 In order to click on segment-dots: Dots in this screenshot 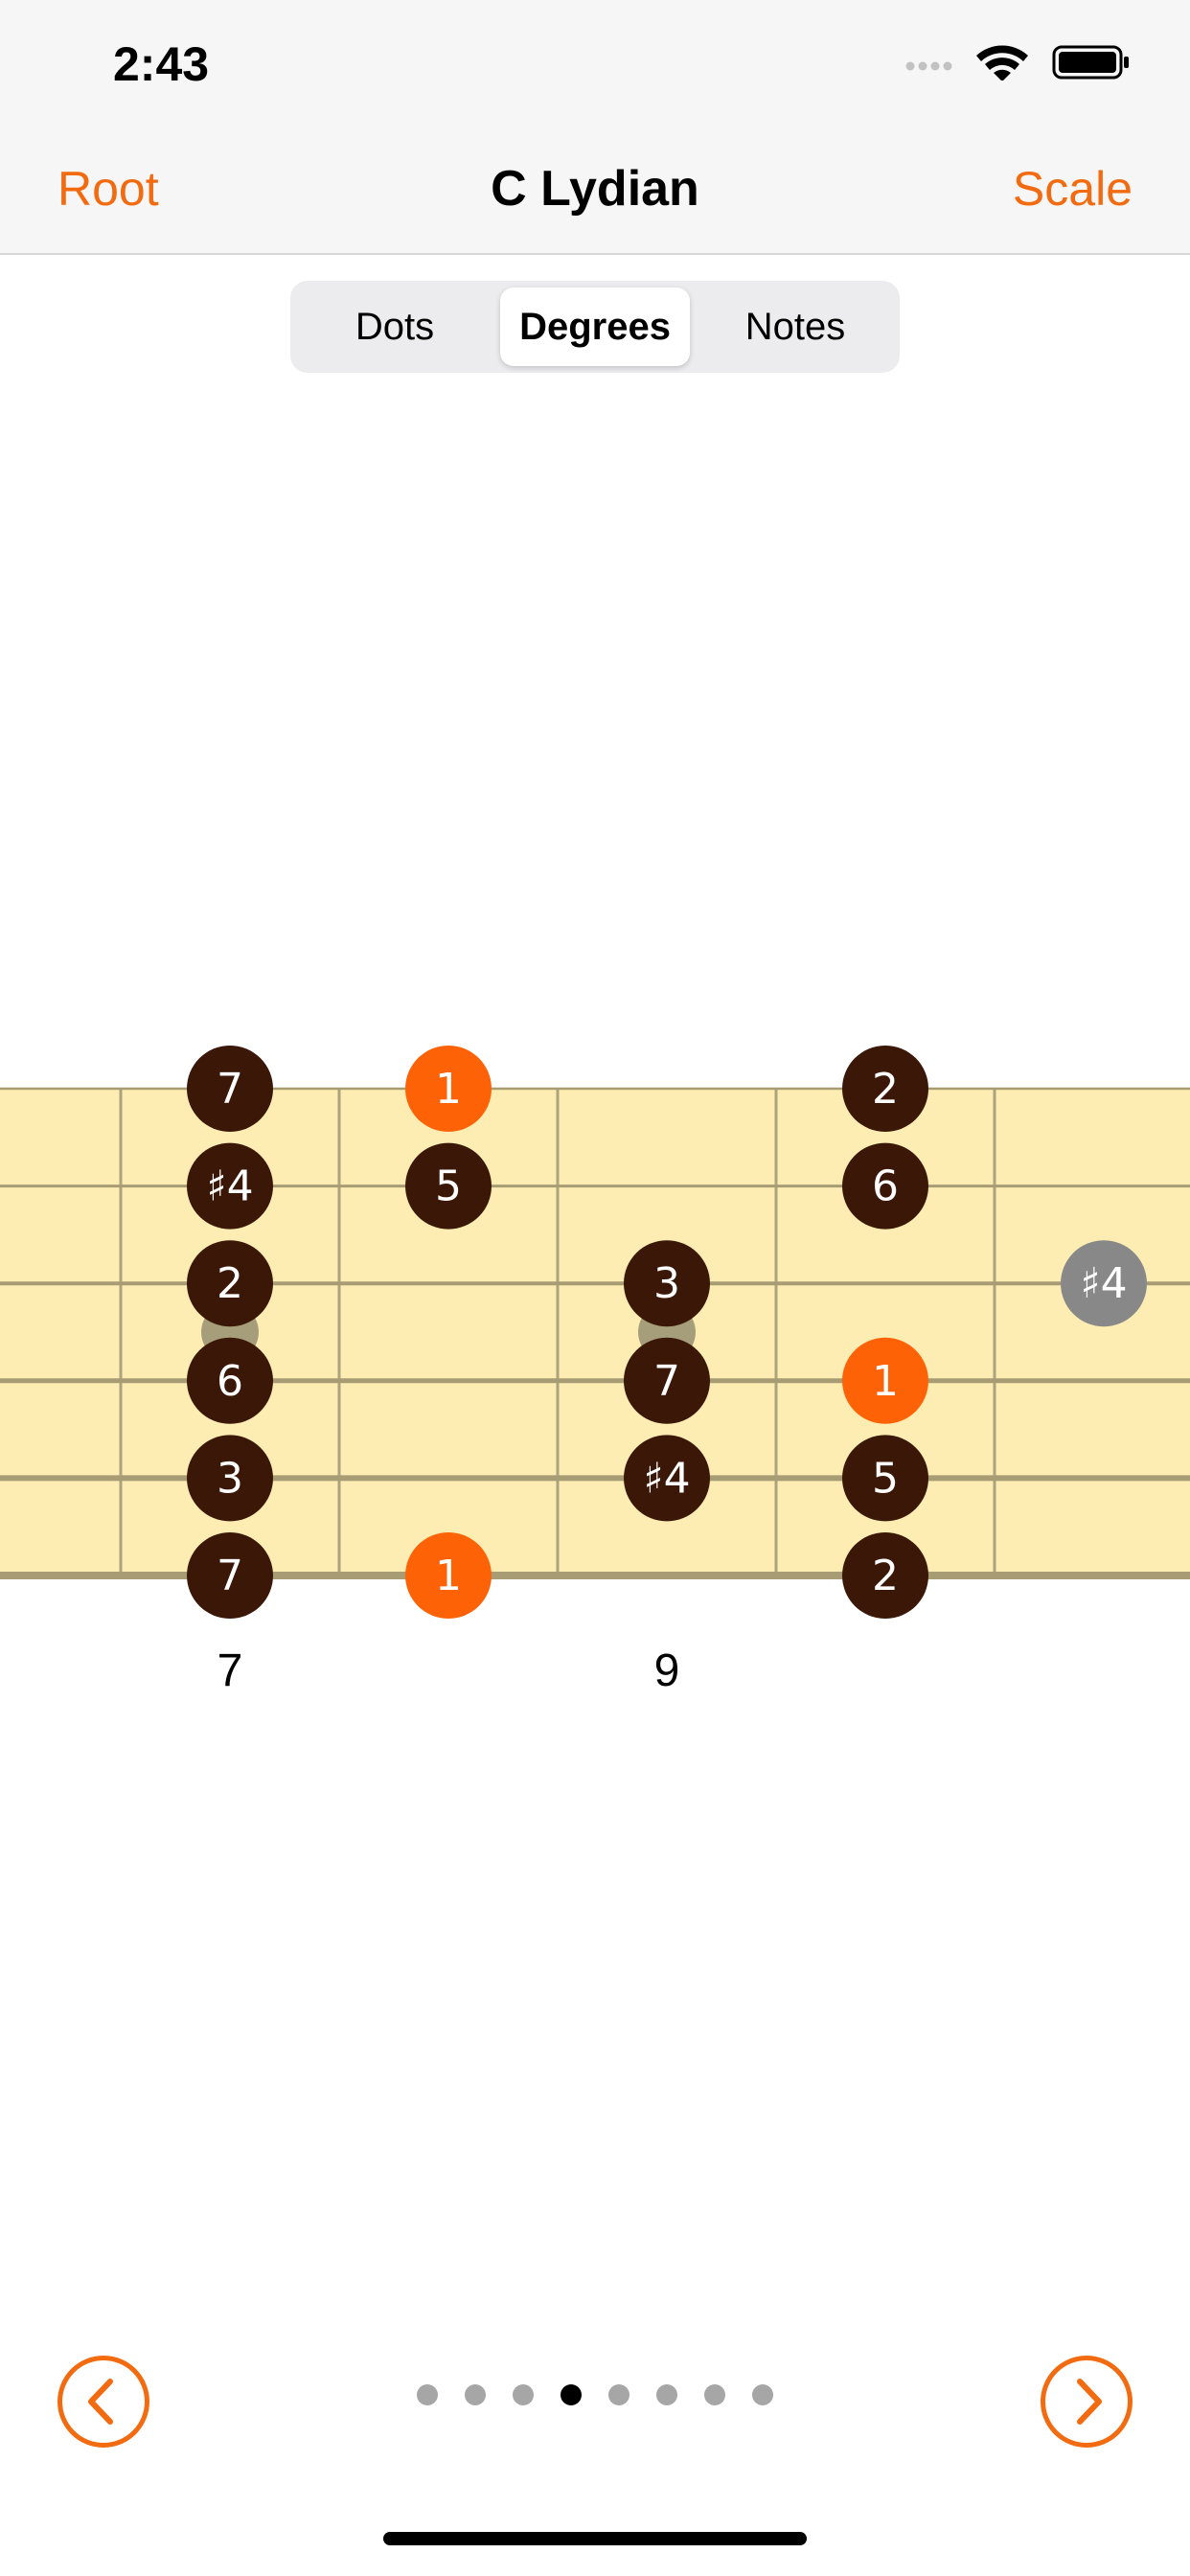, I will do `click(395, 327)`.